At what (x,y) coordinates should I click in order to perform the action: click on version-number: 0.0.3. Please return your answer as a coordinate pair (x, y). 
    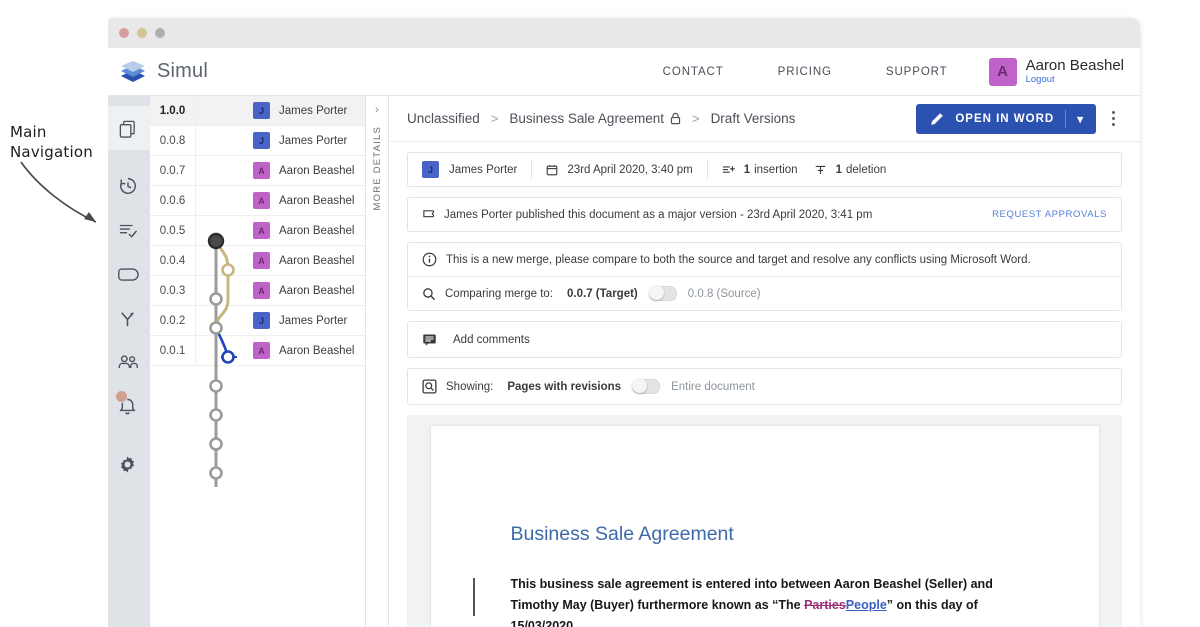
    Looking at the image, I should click on (172, 290).